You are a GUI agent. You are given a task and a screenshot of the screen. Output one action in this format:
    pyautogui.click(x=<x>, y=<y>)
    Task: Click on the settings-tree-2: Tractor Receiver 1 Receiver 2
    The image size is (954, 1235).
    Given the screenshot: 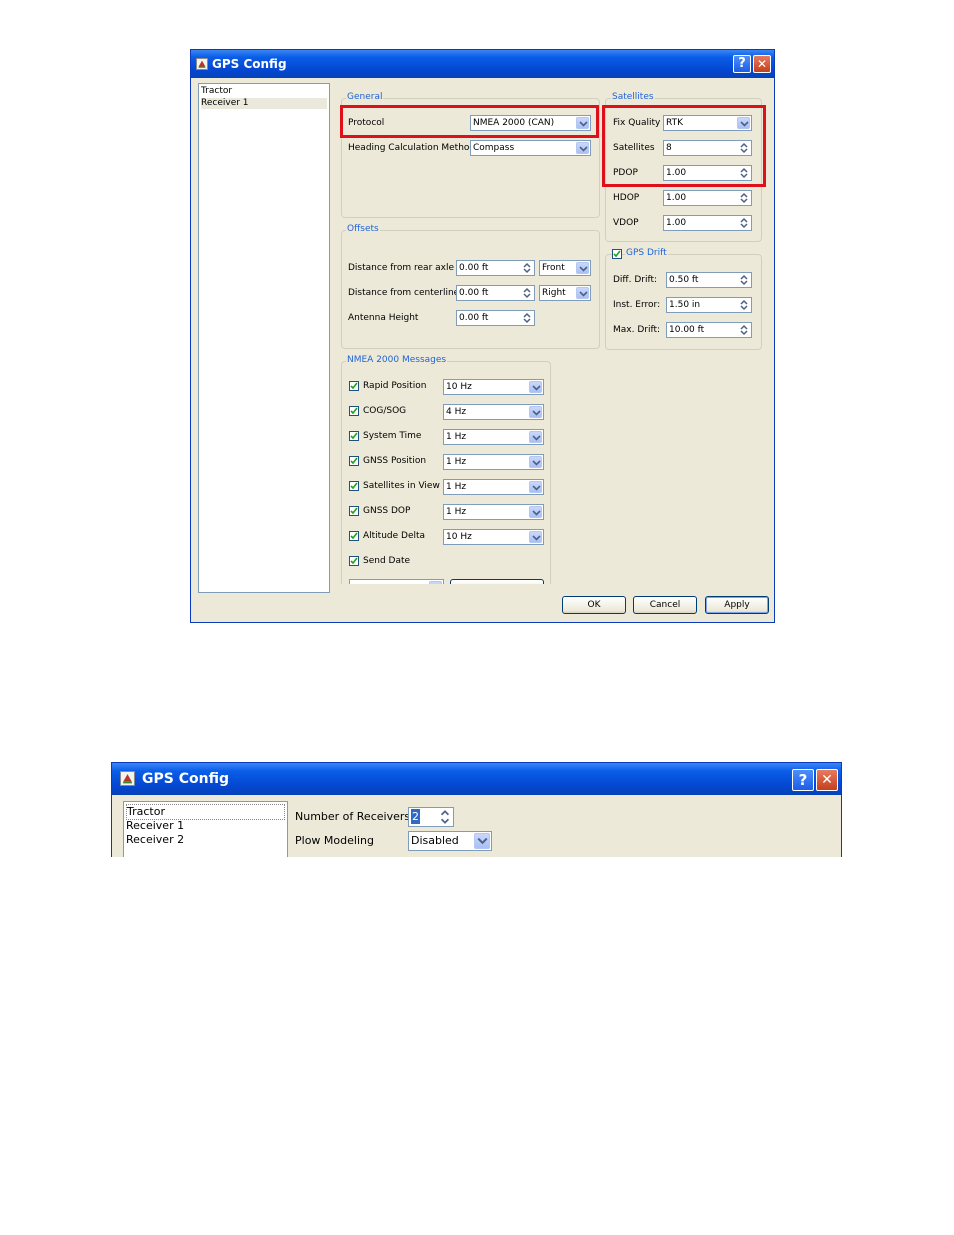 What is the action you would take?
    pyautogui.click(x=205, y=829)
    